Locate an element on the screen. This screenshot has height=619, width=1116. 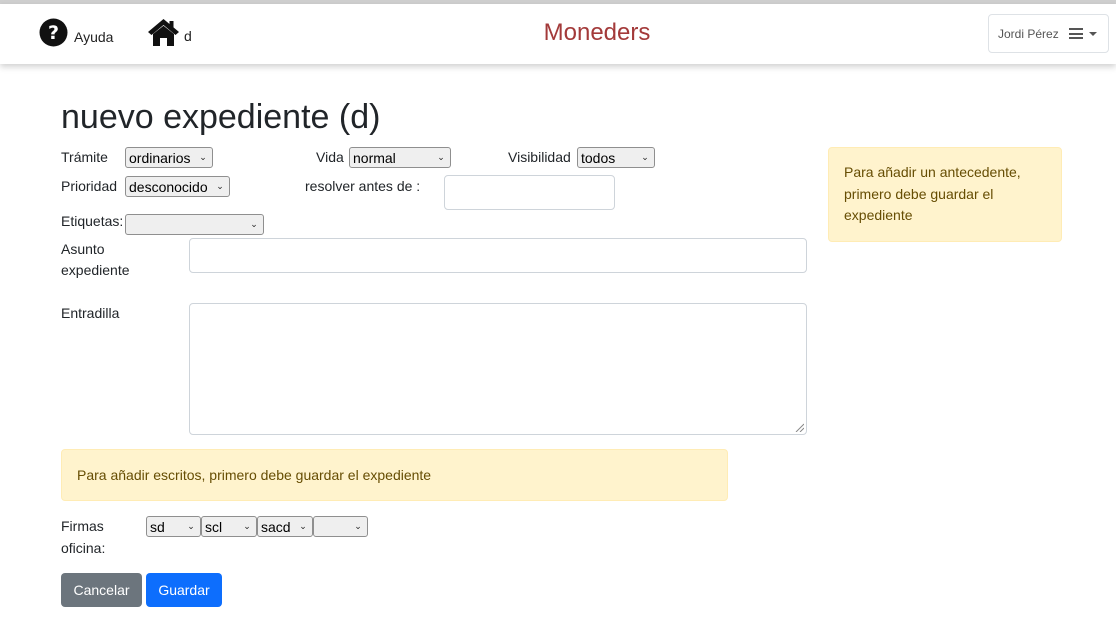
navbar: ? Ayuda d Moneders Jordi Pérez is located at coordinates (558, 34).